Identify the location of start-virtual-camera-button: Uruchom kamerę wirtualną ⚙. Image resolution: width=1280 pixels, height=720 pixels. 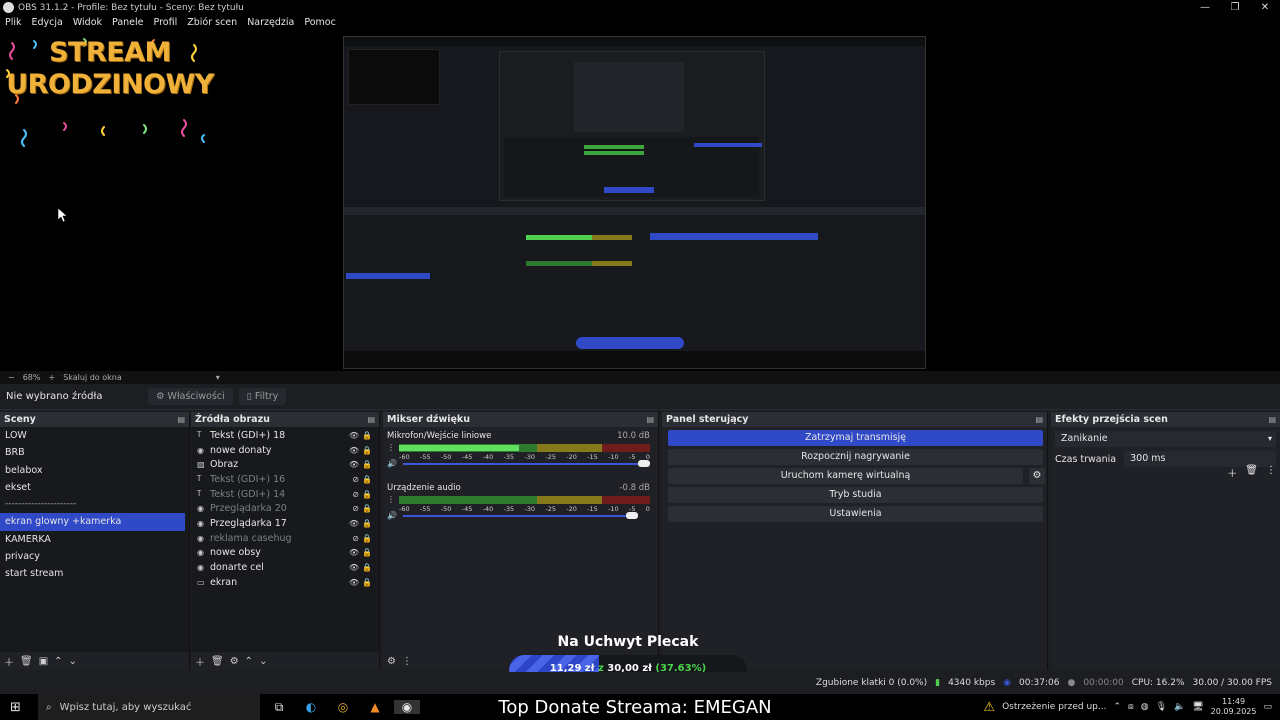
(856, 476).